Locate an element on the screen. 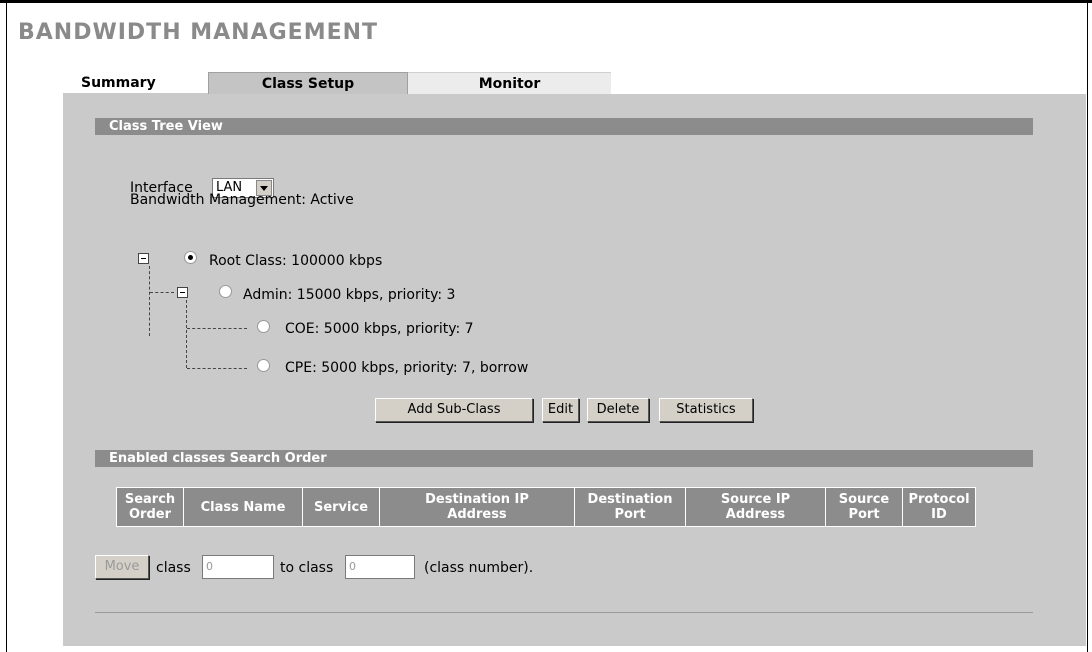  class-label: class is located at coordinates (173, 568).